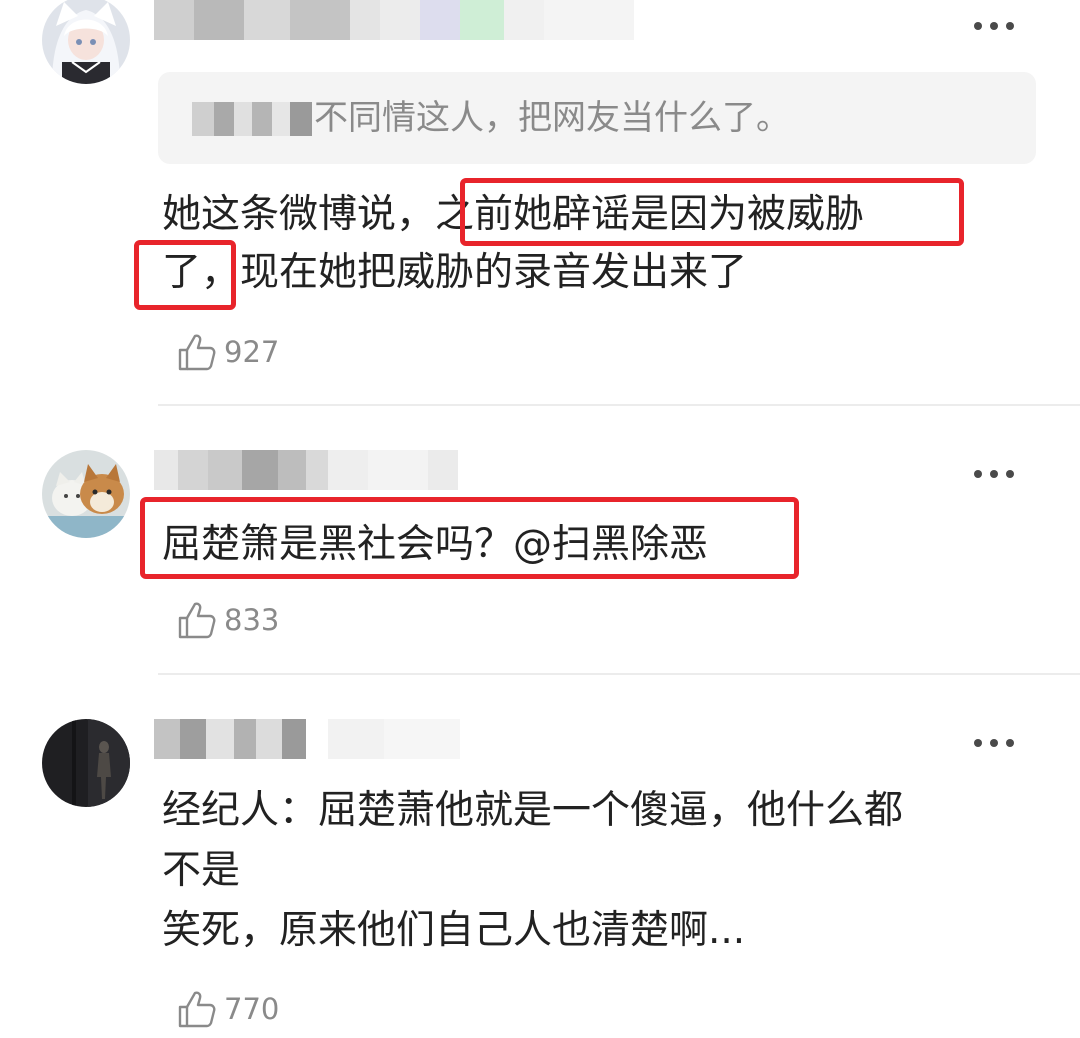 This screenshot has height=1038, width=1080. Describe the element at coordinates (252, 620) in the screenshot. I see `like-count: 833` at that location.